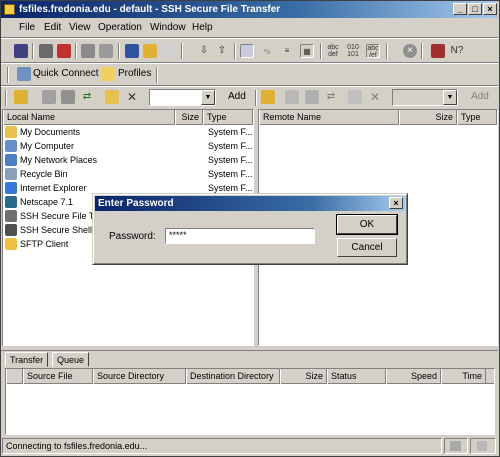 This screenshot has width=500, height=457. I want to click on close-button: ×, so click(490, 9).